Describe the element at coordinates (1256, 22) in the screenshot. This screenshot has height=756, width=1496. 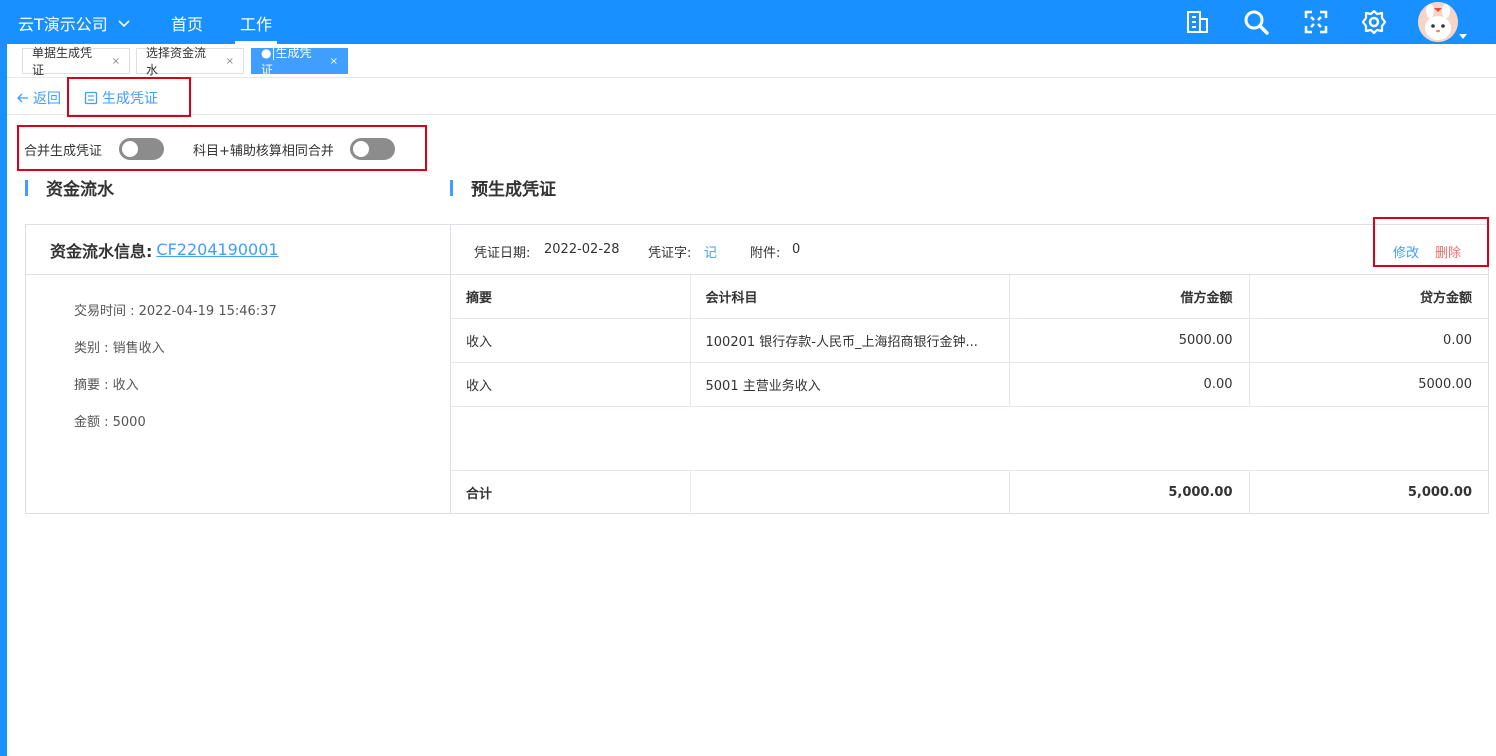
I see `search-icon` at that location.